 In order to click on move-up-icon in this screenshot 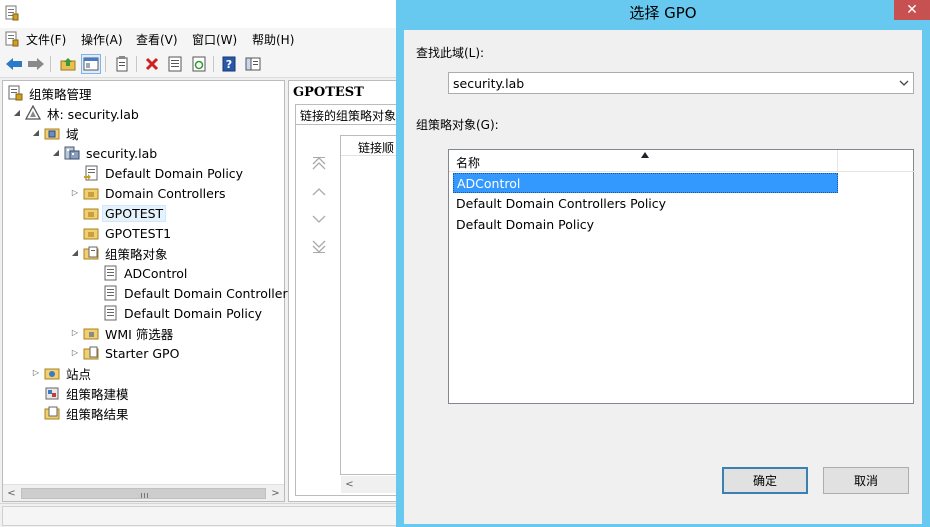, I will do `click(319, 192)`.